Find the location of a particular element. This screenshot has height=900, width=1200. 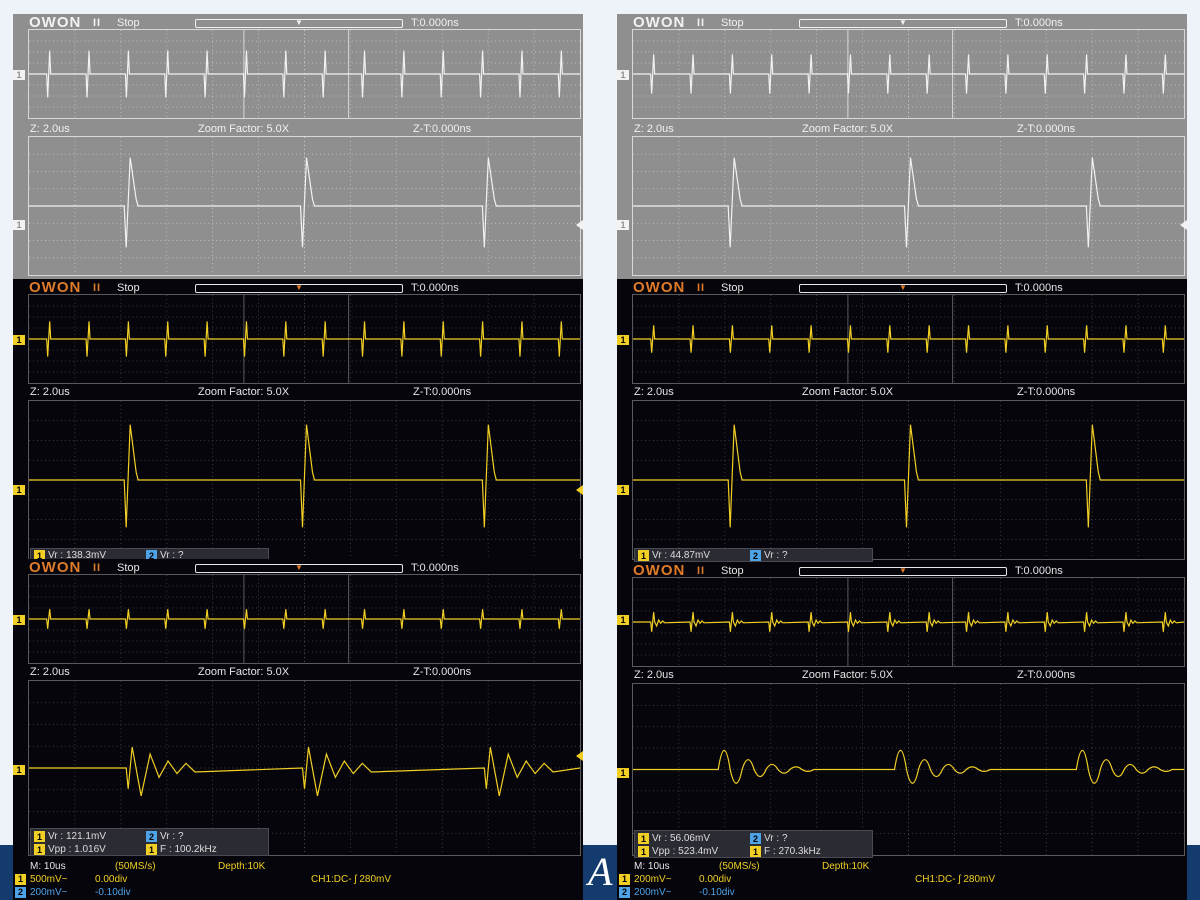

measurement-panel: 1 Vr : 44.87mV 2 Vr : ? is located at coordinates (753, 555).